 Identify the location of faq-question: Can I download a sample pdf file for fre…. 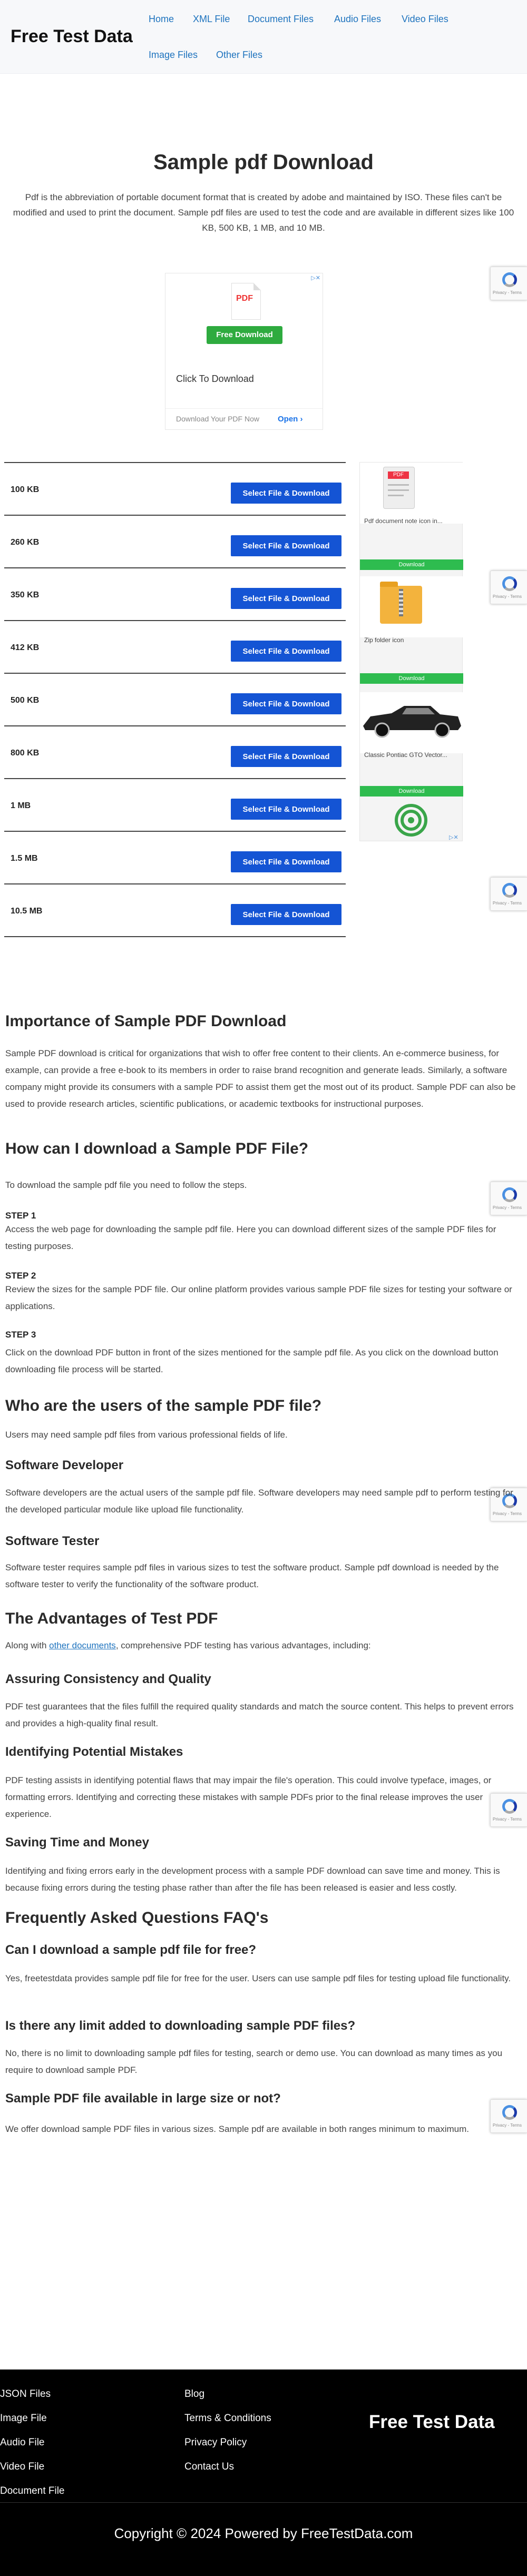
(131, 1950).